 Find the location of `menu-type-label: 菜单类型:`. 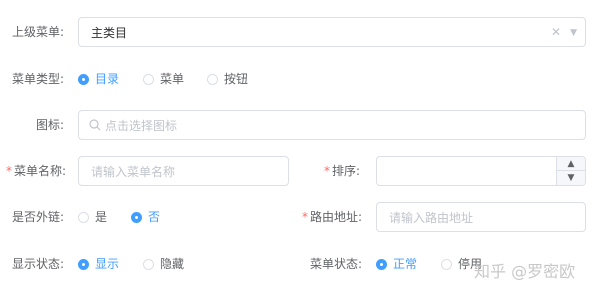

menu-type-label: 菜单类型: is located at coordinates (38, 79).